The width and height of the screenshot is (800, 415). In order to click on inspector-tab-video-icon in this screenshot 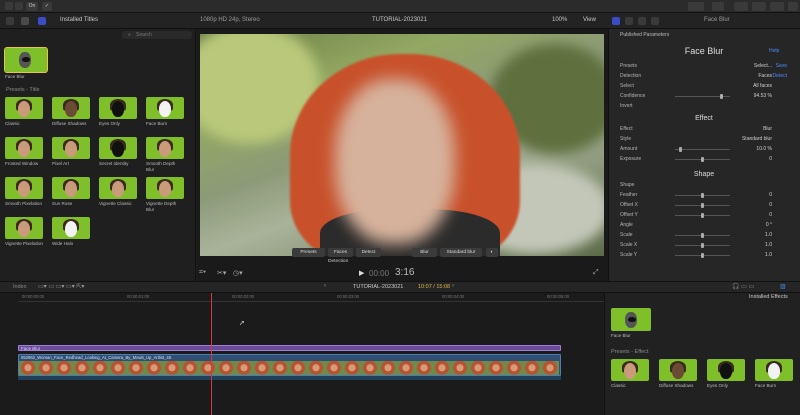, I will do `click(629, 21)`.